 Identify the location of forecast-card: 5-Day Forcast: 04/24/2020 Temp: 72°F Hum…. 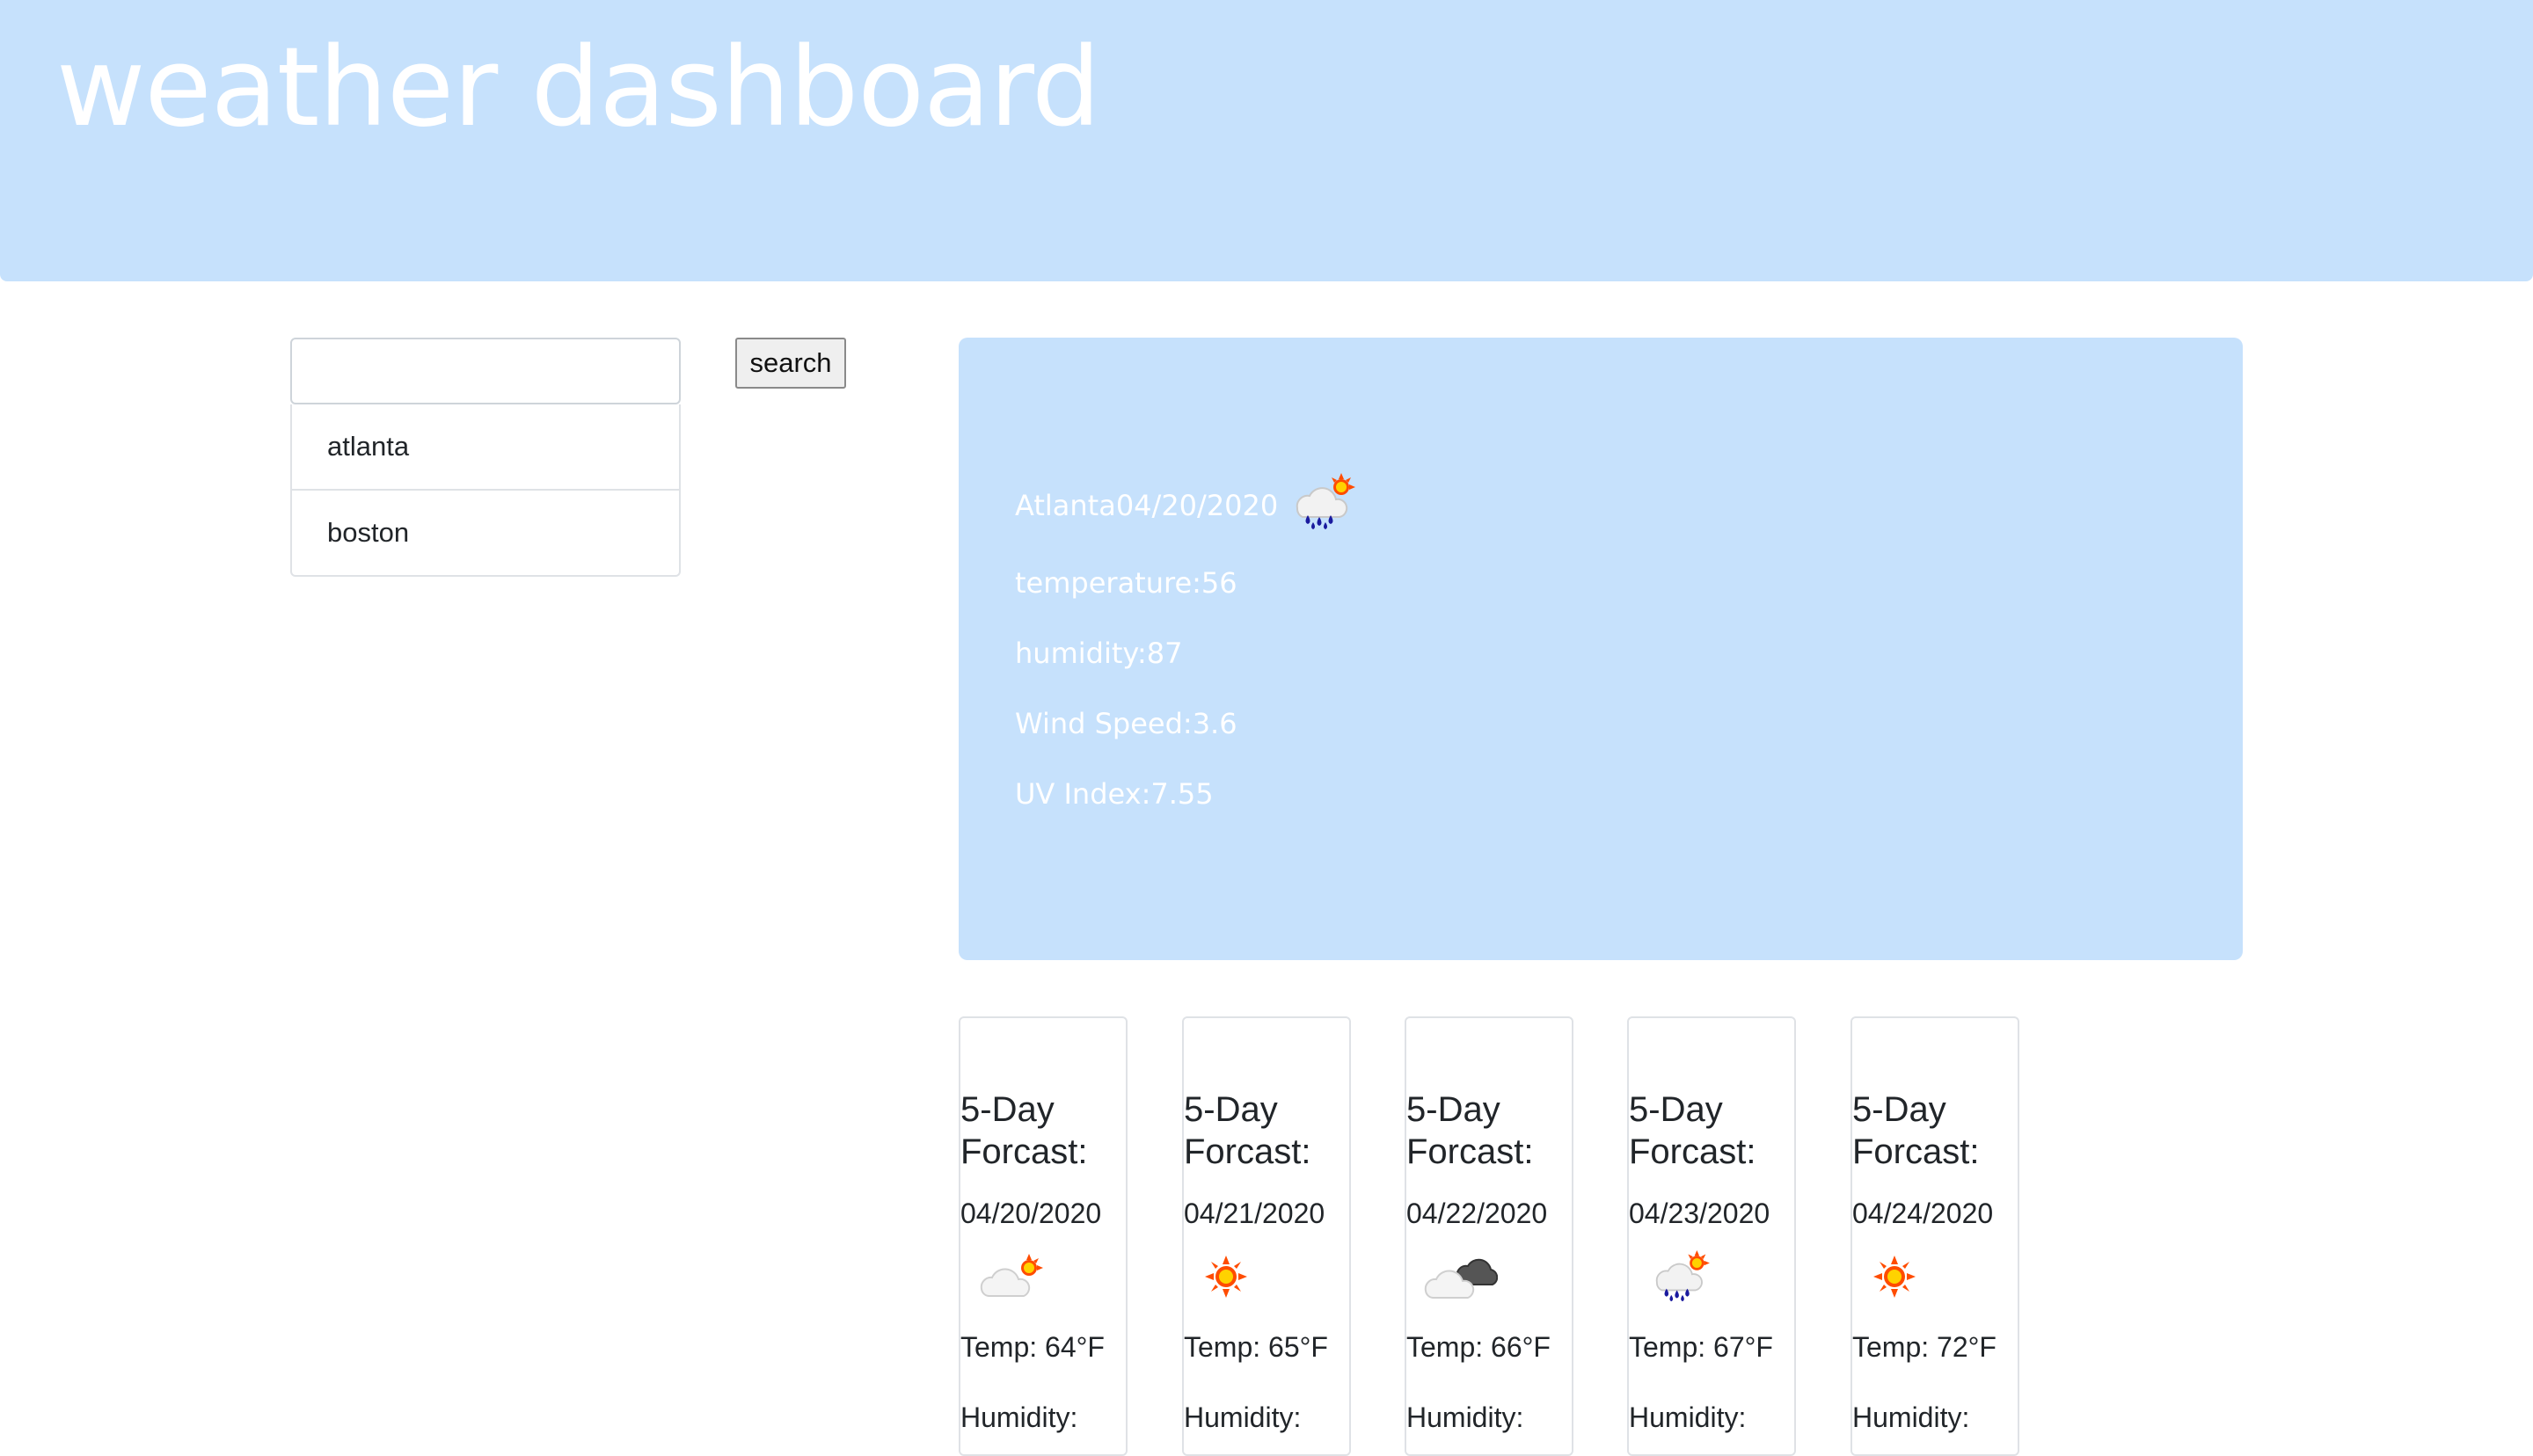
(1935, 1236).